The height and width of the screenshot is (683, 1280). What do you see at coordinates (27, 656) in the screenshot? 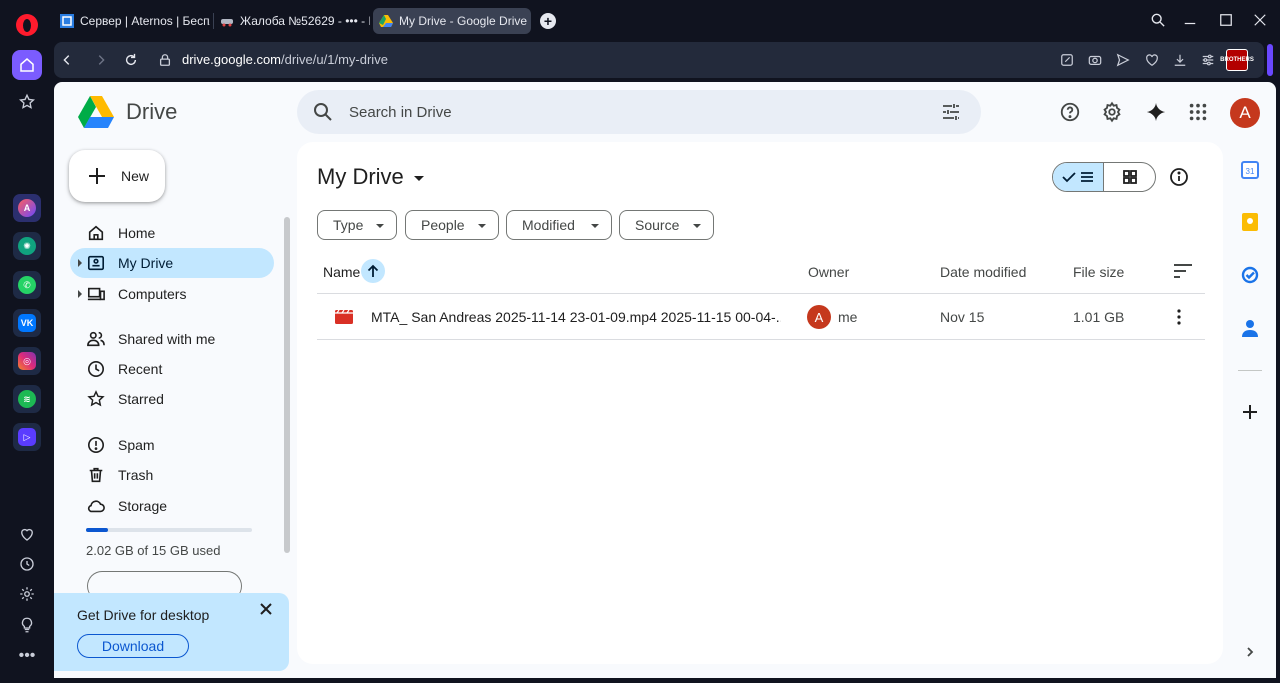
I see `more-icon: •••` at bounding box center [27, 656].